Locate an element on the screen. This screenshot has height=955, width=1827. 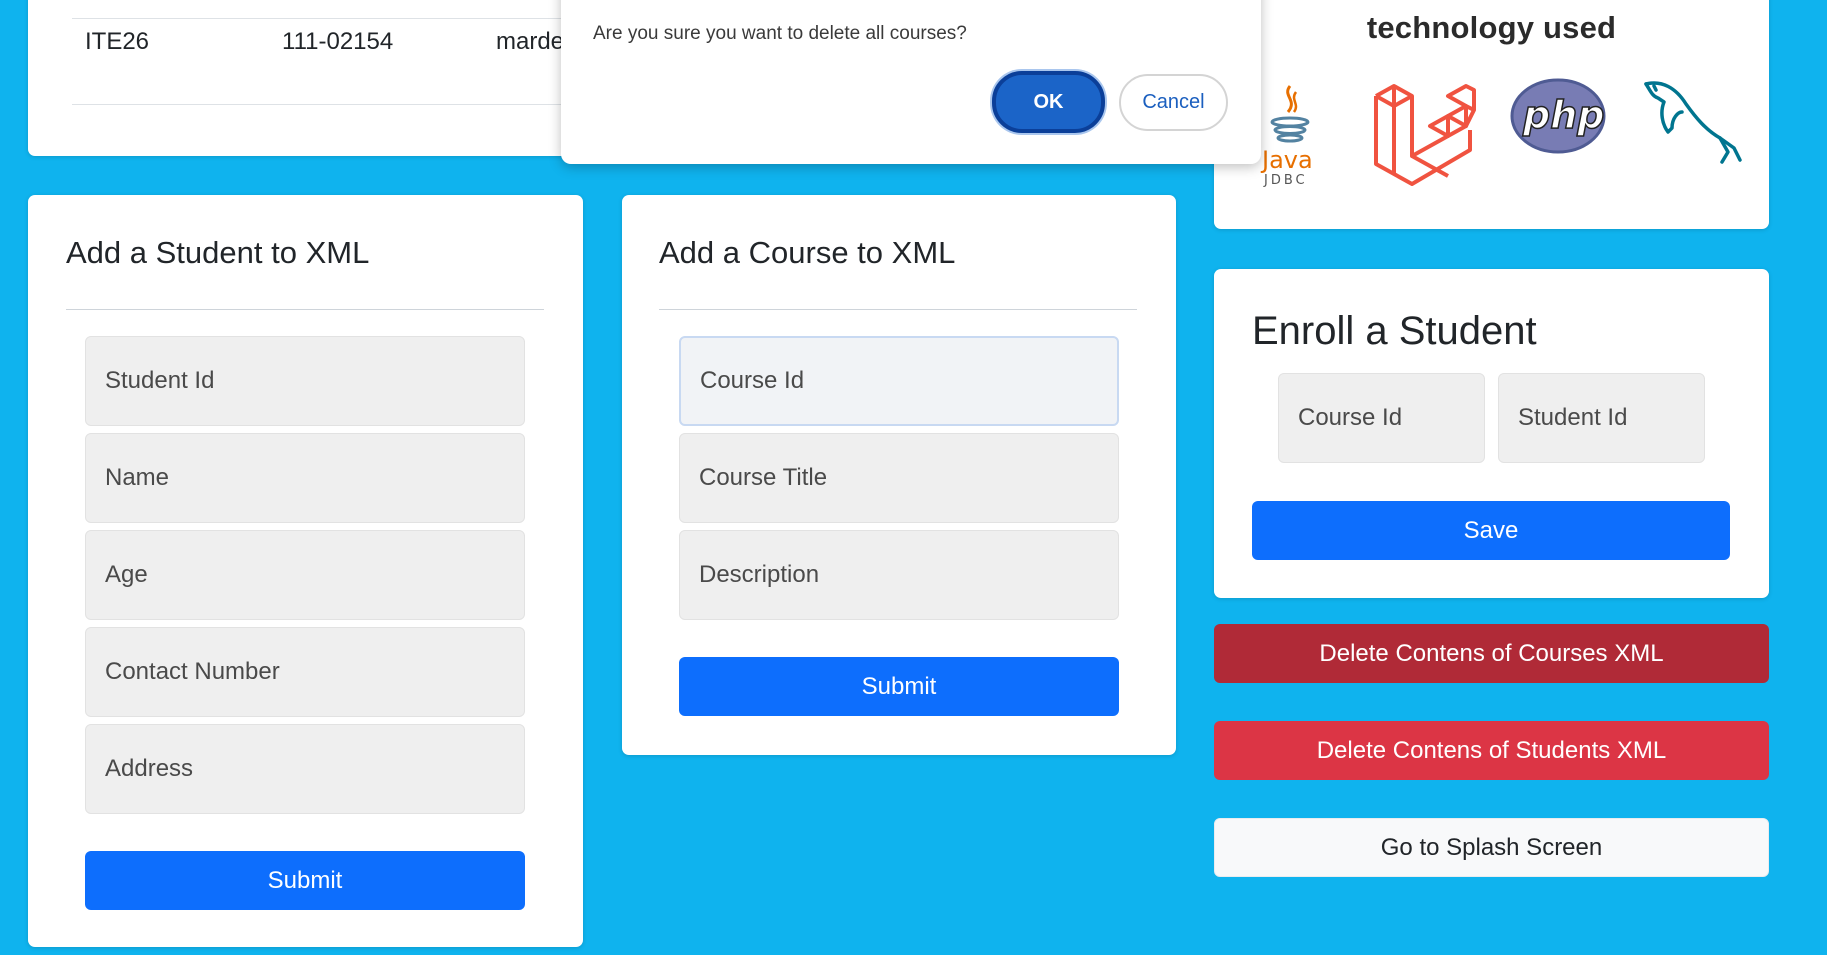
add-course-title: Add a Course to XML is located at coordinates (807, 252).